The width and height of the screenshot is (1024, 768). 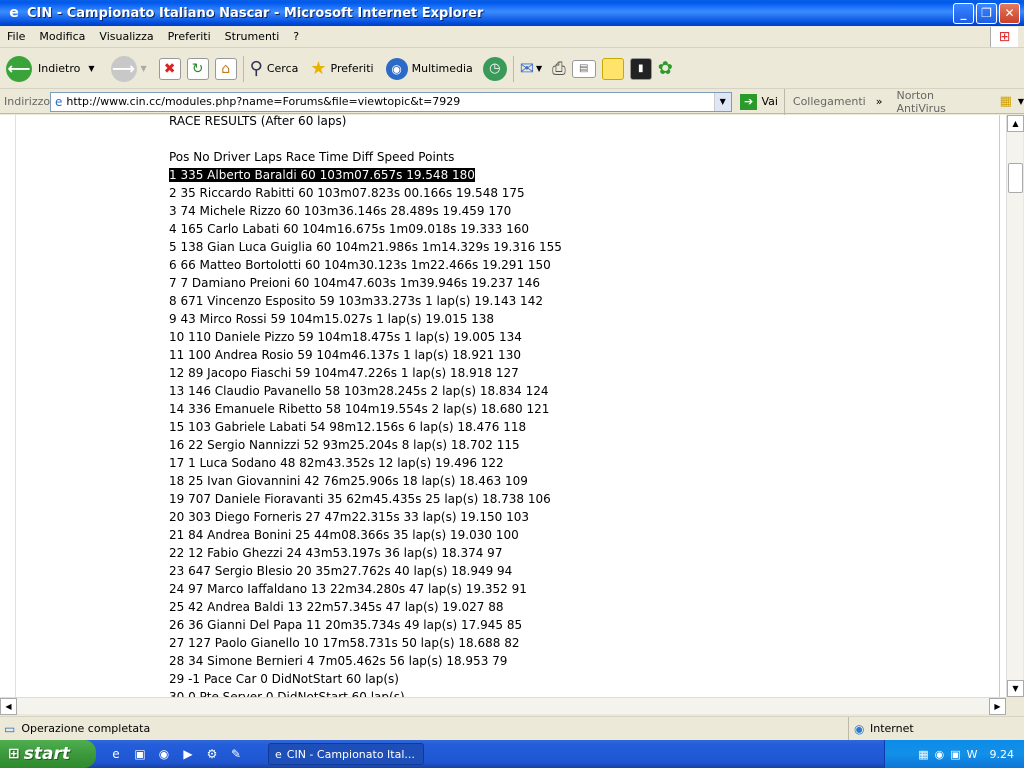 I want to click on result-row-text: 29 -1 Pace Car 0 DidNotStart 60 lap(s), so click(x=284, y=679).